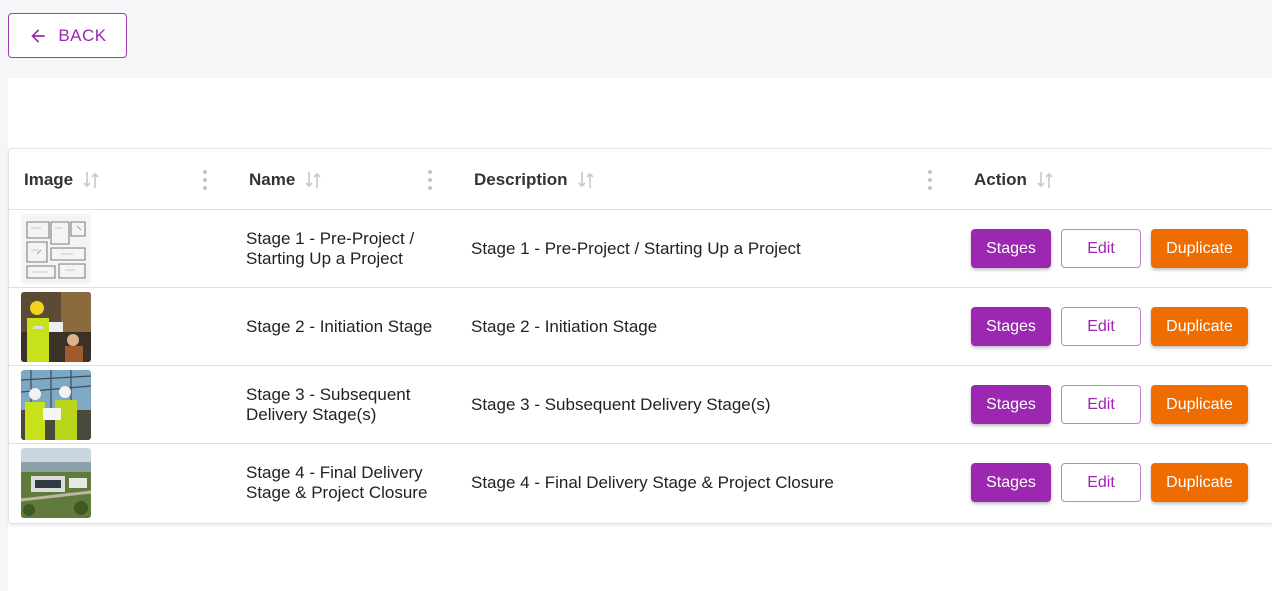 The width and height of the screenshot is (1272, 591). Describe the element at coordinates (56, 483) in the screenshot. I see `aerial-site-thumbnail` at that location.